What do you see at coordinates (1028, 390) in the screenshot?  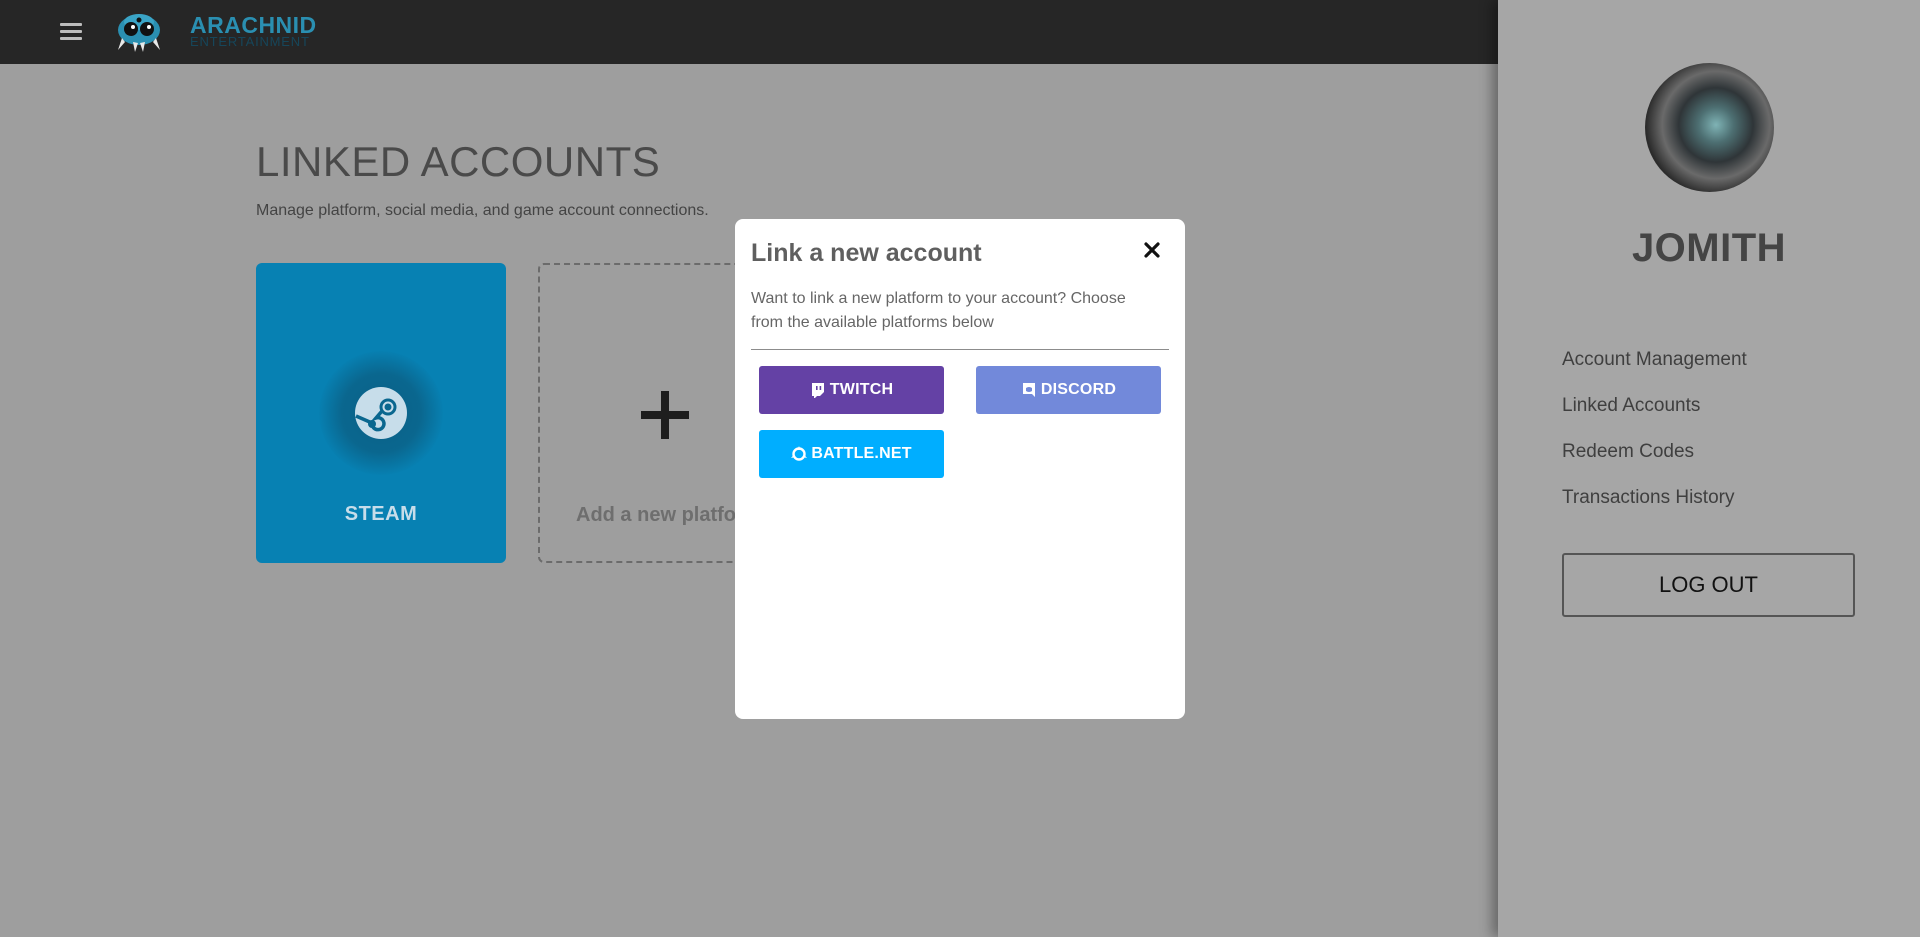 I see `discord-icon` at bounding box center [1028, 390].